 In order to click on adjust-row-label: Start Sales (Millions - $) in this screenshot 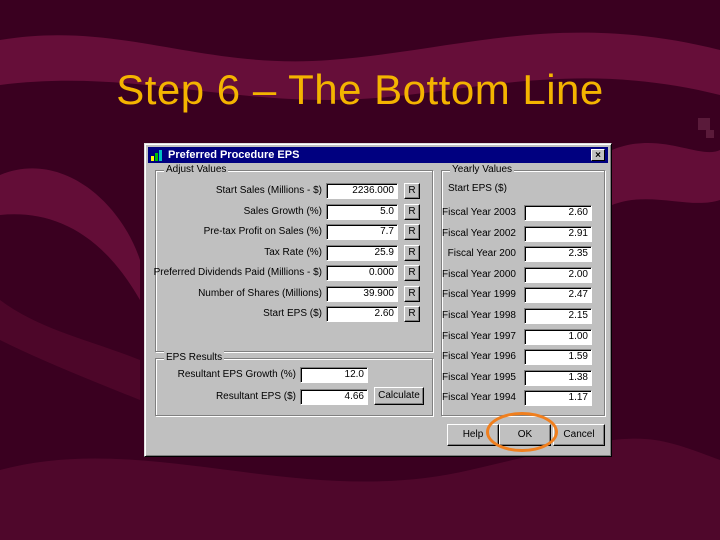, I will do `click(268, 190)`.